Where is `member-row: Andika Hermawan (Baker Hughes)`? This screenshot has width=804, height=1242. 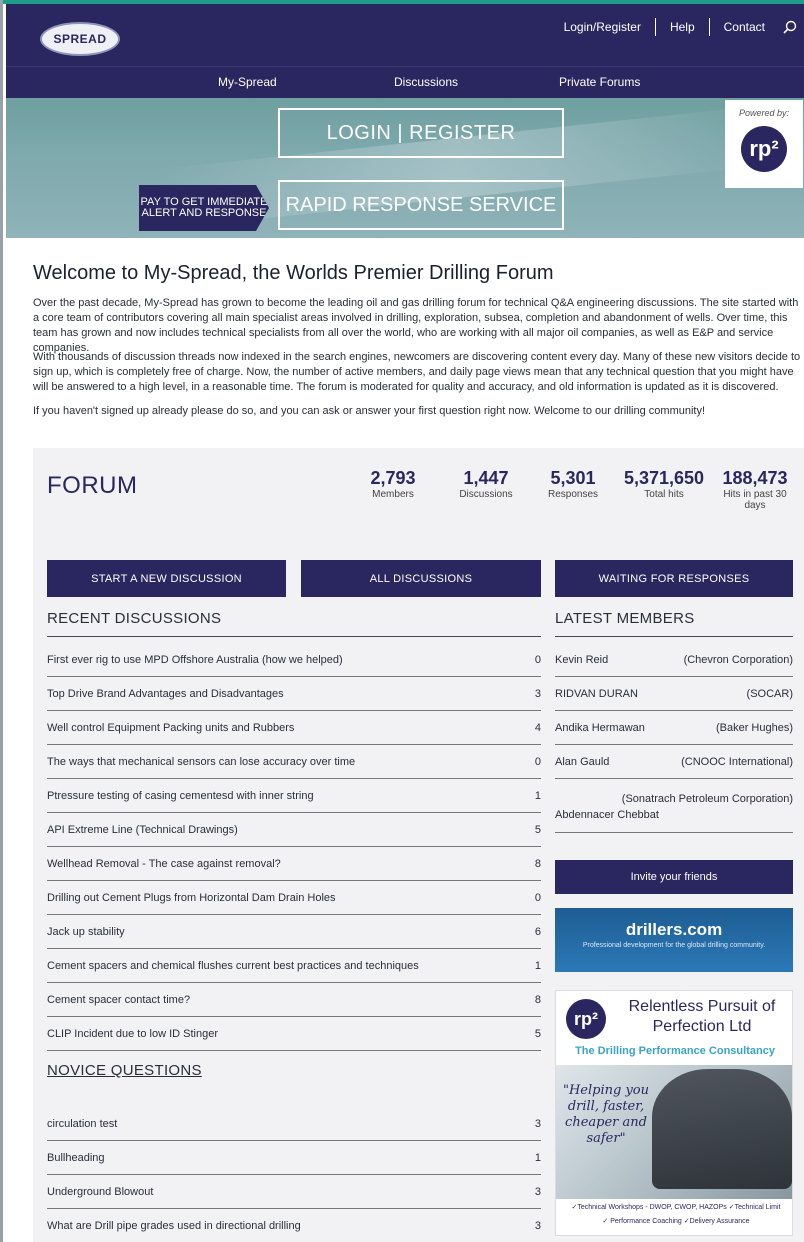 member-row: Andika Hermawan (Baker Hughes) is located at coordinates (674, 728).